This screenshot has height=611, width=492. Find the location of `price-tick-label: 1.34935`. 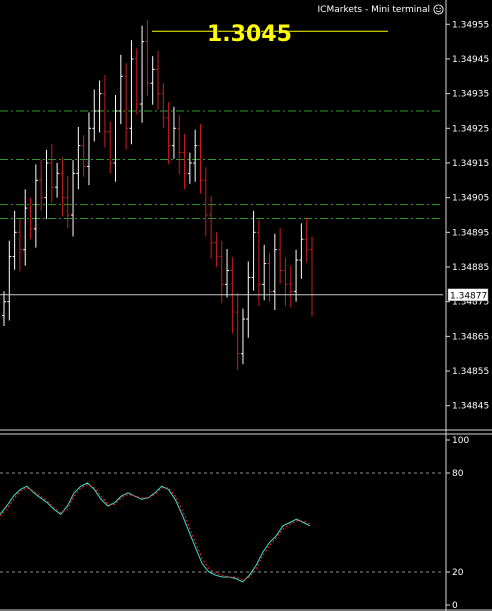

price-tick-label: 1.34935 is located at coordinates (470, 95).